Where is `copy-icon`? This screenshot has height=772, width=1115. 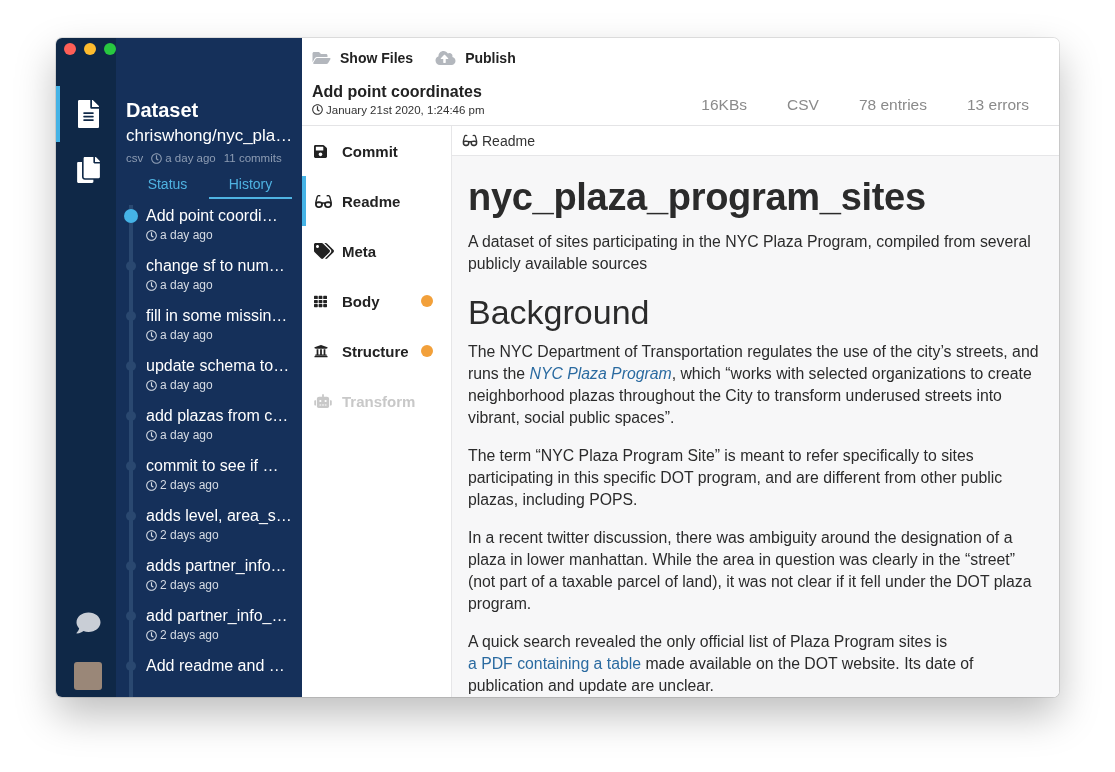 copy-icon is located at coordinates (88, 170).